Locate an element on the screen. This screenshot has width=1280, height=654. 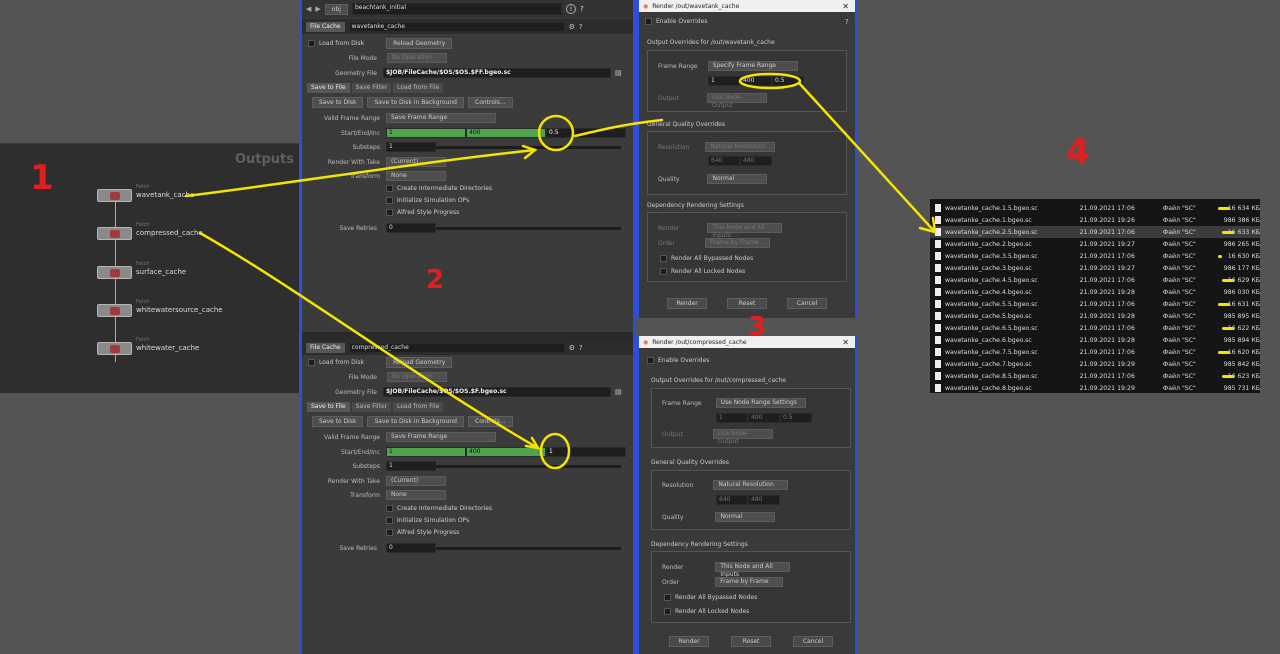
pane-divider is located at coordinates (467, 336).